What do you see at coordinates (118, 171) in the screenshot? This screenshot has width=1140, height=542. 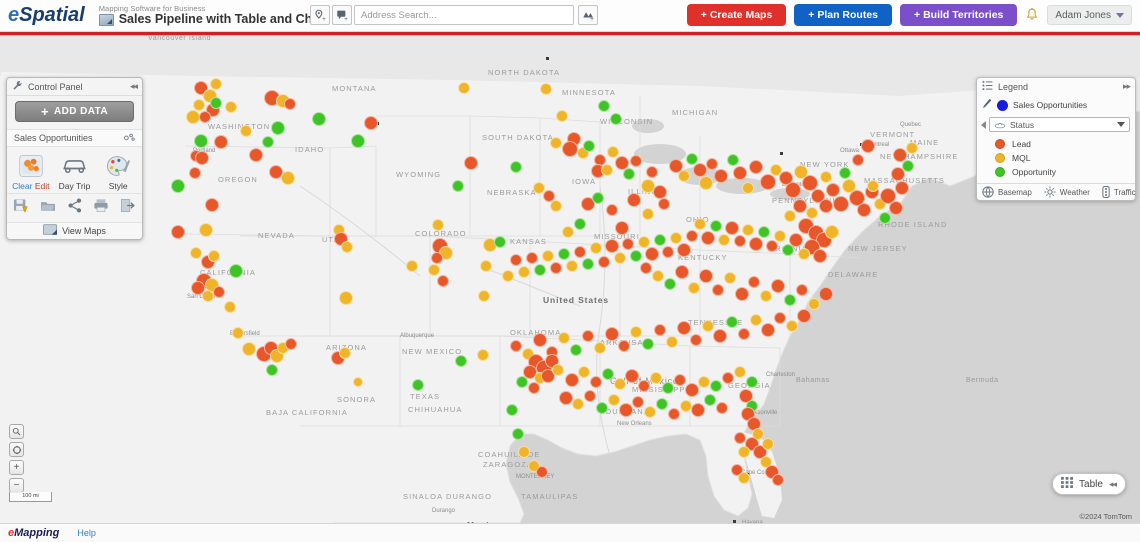 I see `style-tool: Style` at bounding box center [118, 171].